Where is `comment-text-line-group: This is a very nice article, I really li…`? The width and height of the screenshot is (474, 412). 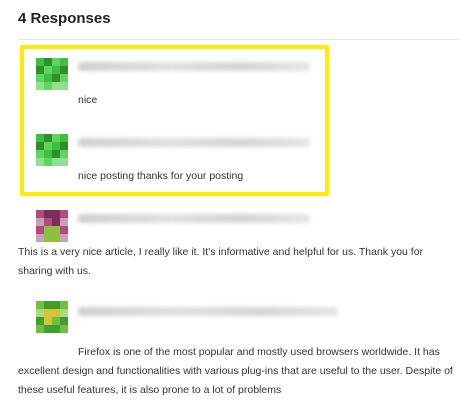 comment-text-line-group: This is a very nice article, I really li… is located at coordinates (238, 262).